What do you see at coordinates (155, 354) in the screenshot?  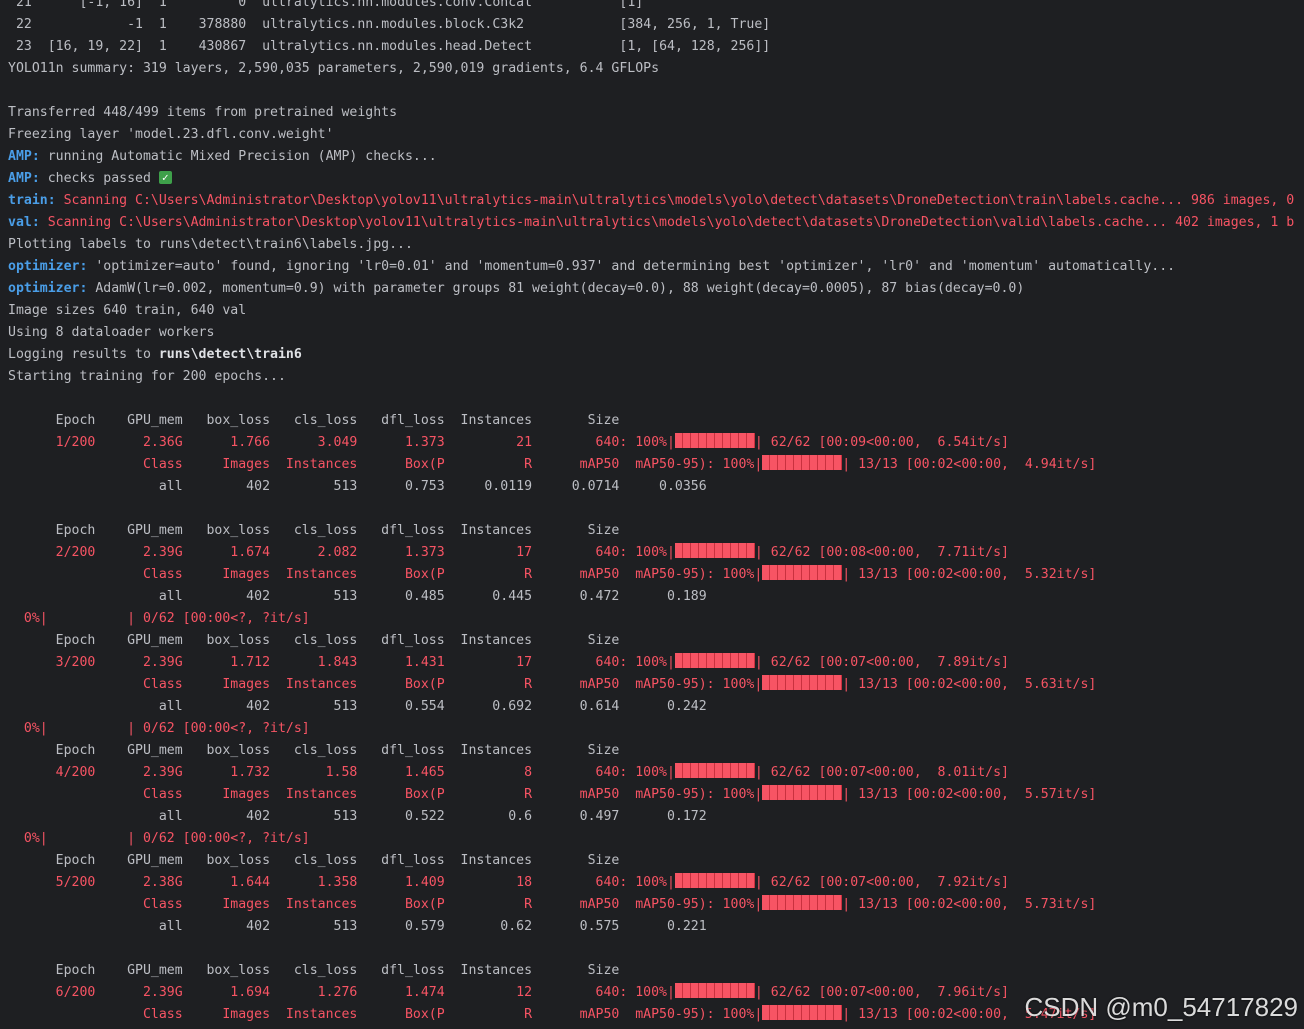 I see `log-results-path: Logging results to runs\detect\train6` at bounding box center [155, 354].